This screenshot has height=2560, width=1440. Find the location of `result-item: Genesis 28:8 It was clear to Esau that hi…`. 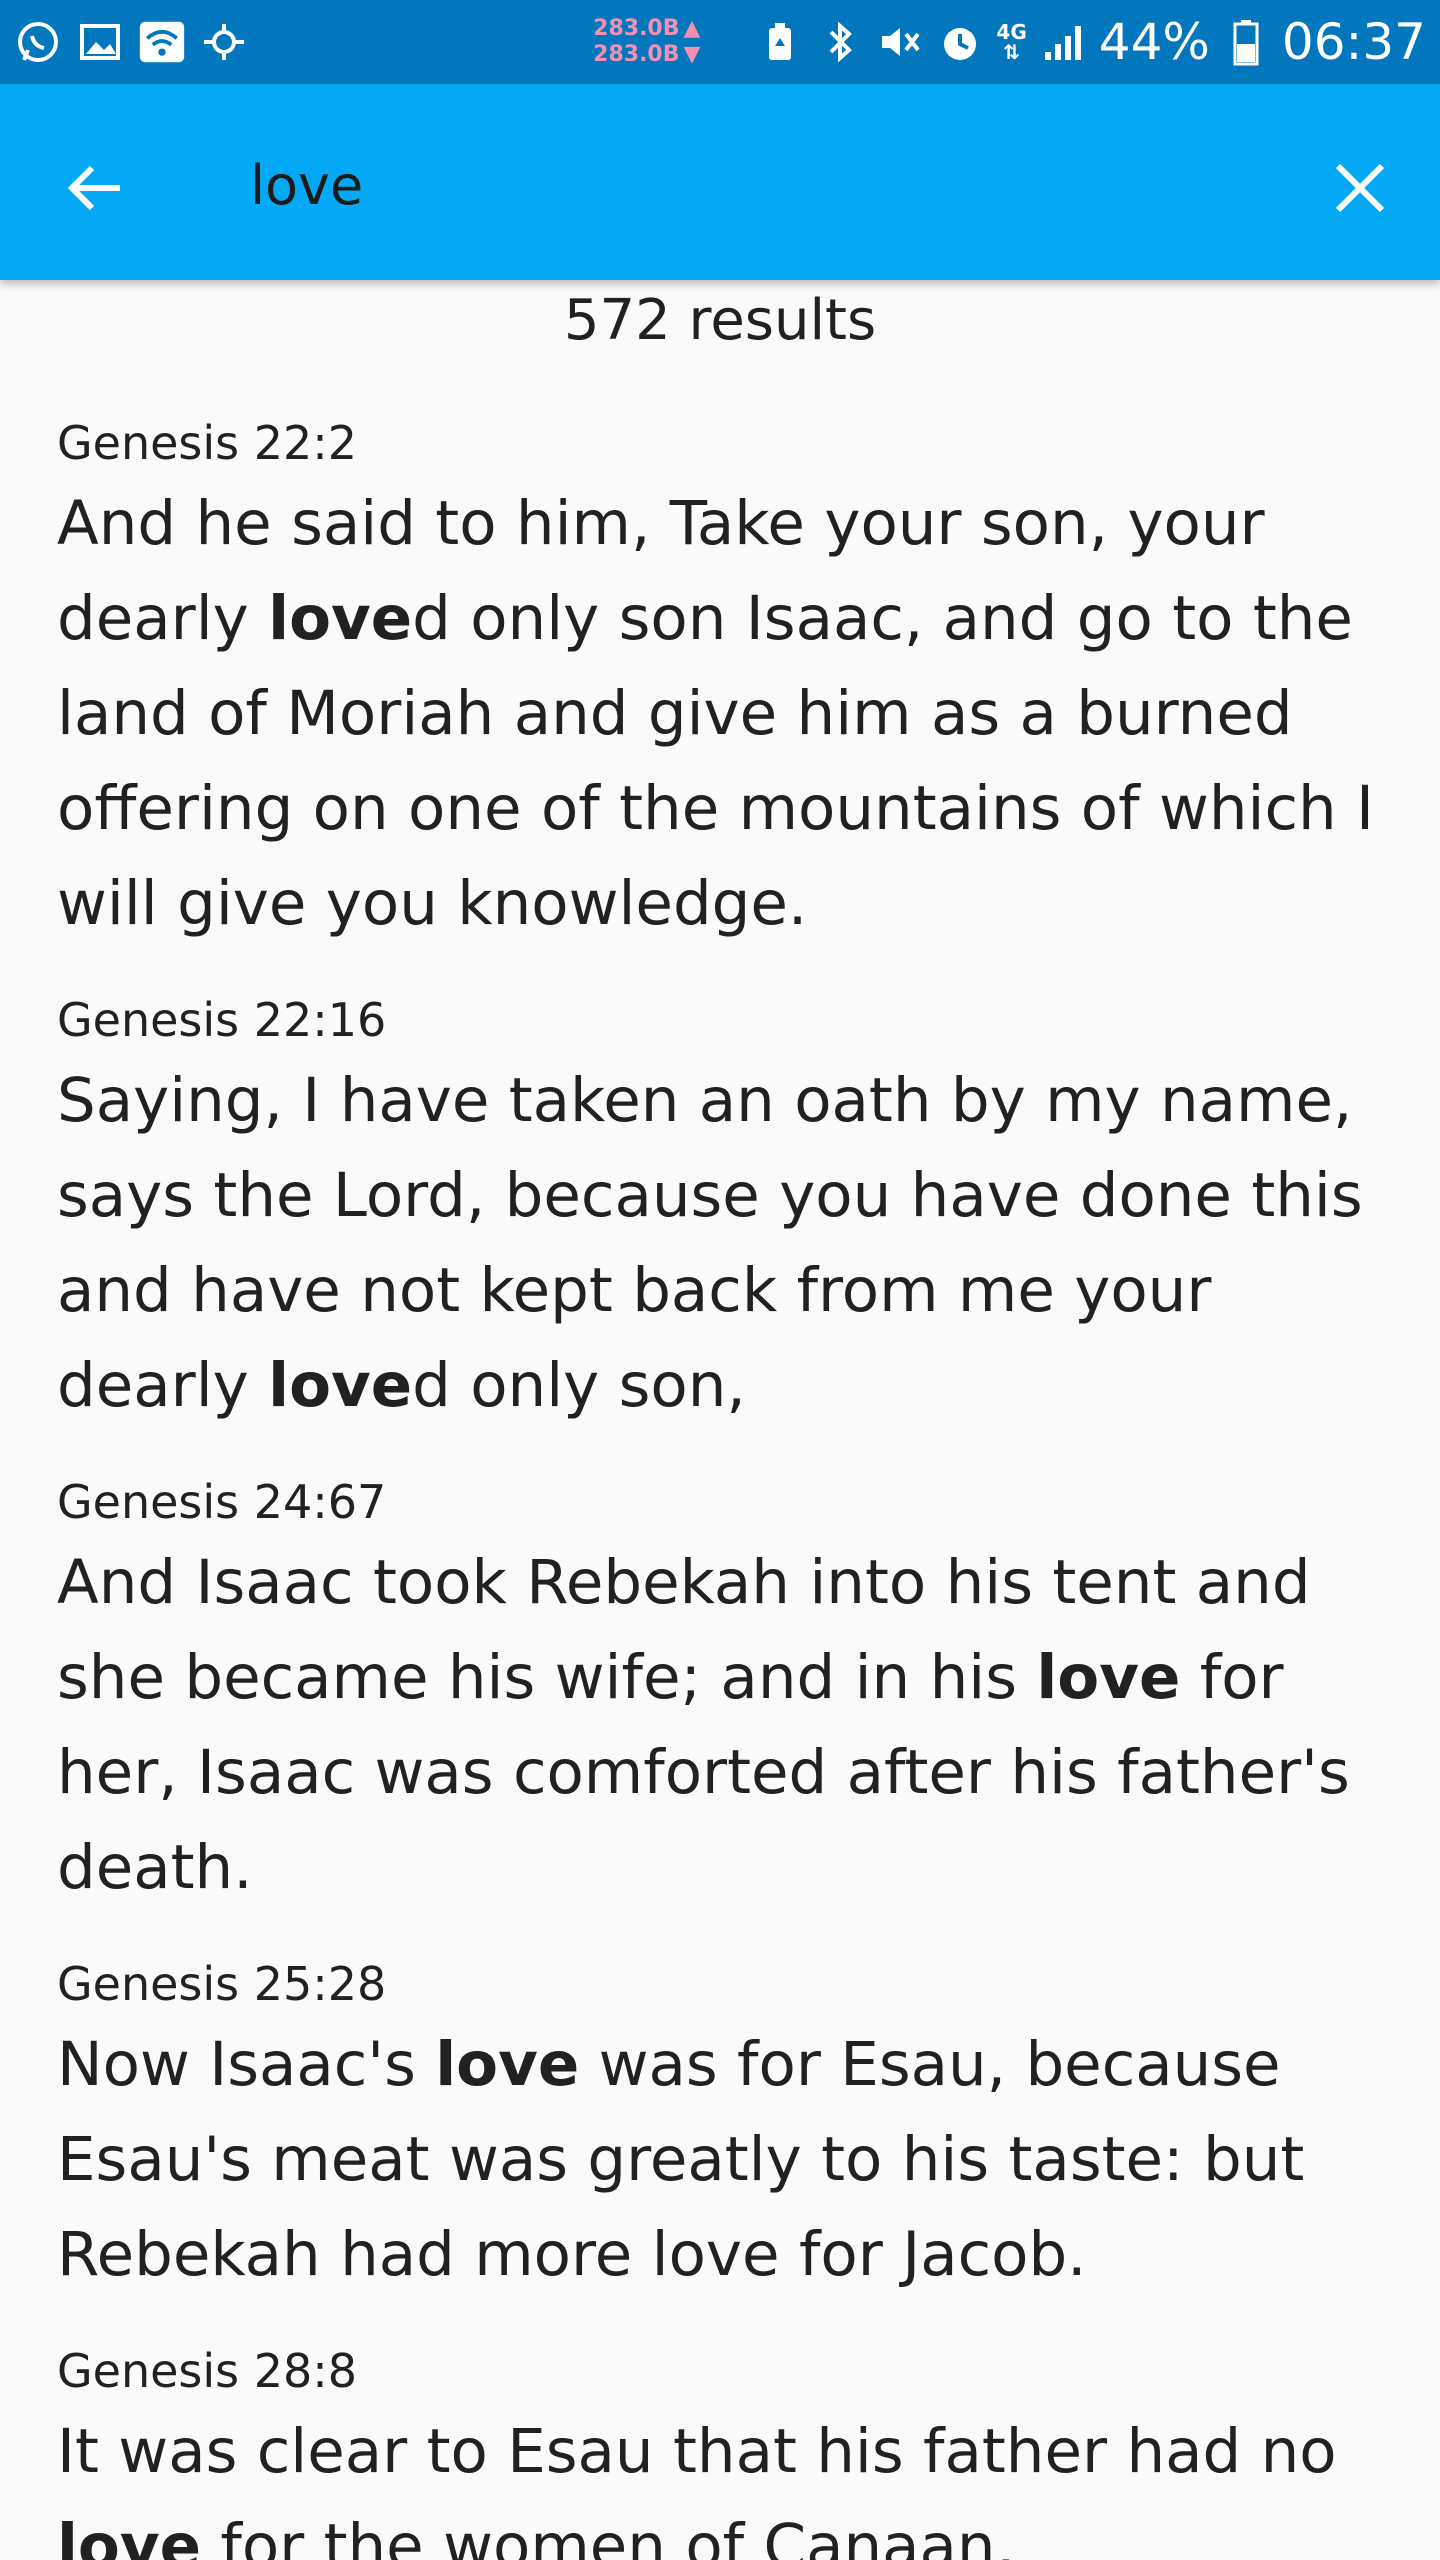

result-item: Genesis 28:8 It was clear to Esau that hi… is located at coordinates (720, 2453).